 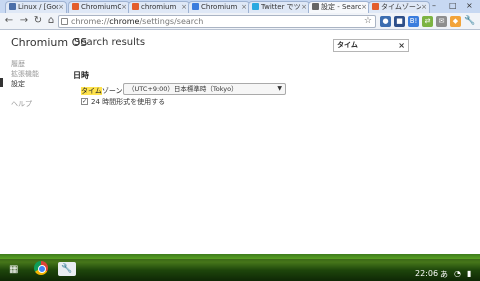 I want to click on ime-indicator: あ, so click(x=444, y=274).